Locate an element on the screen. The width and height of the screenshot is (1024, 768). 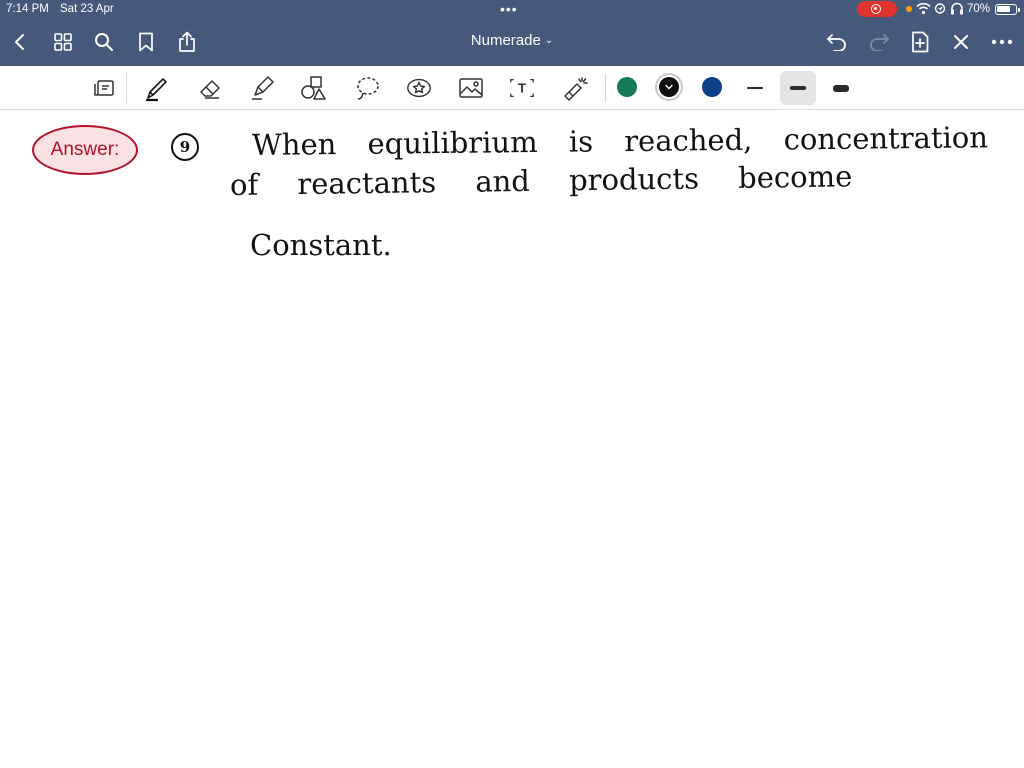
redo-icon is located at coordinates (879, 42).